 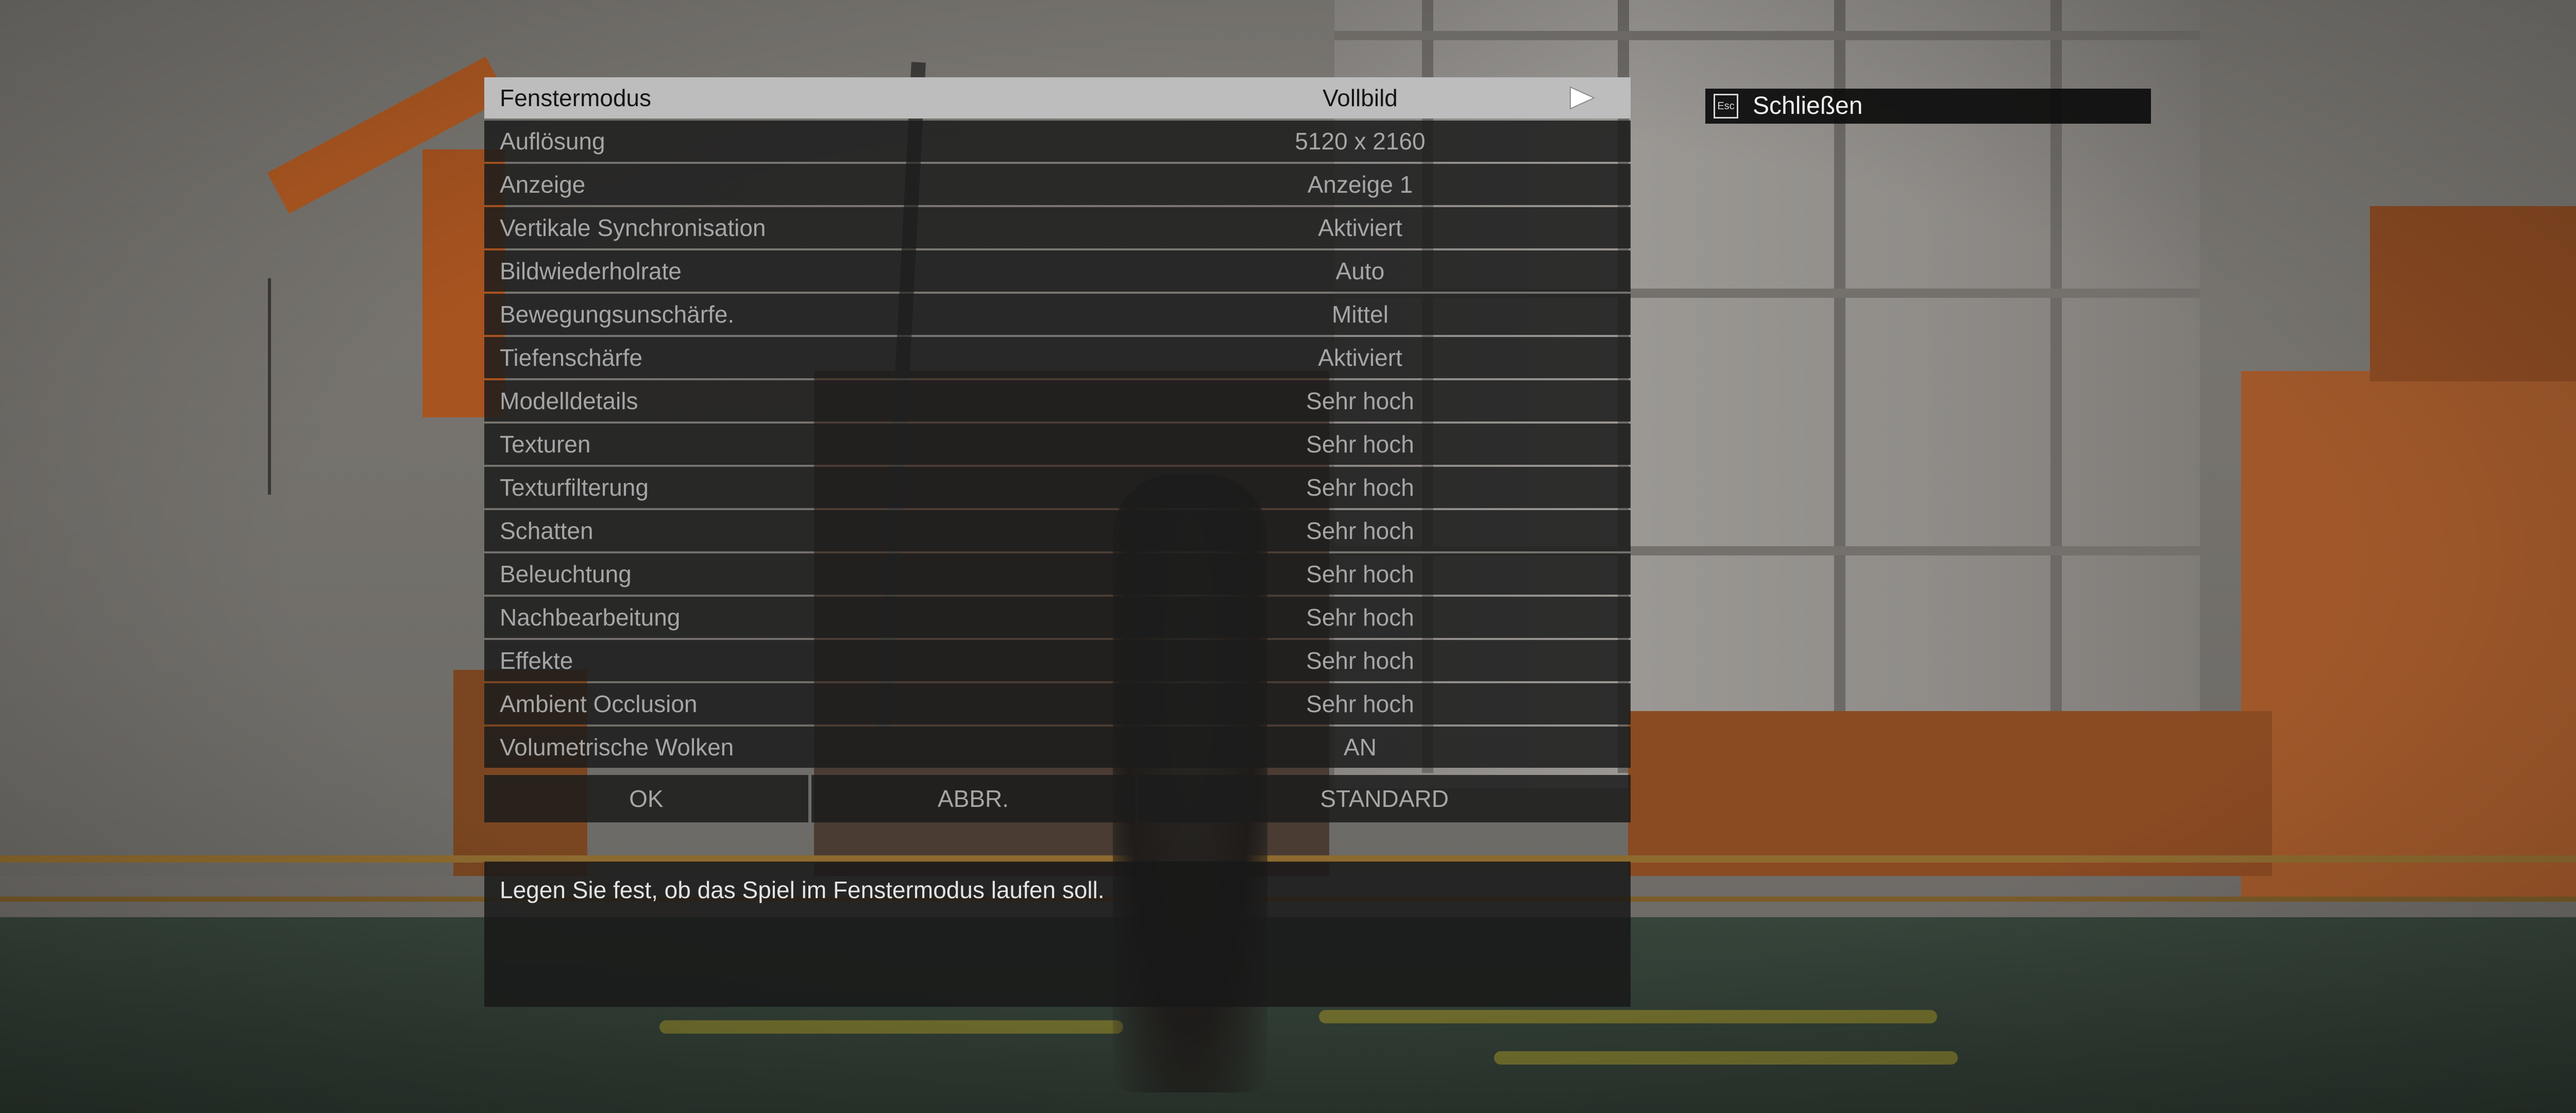 I want to click on setting-row: Modelldetails Sehr hoch, so click(x=1057, y=400).